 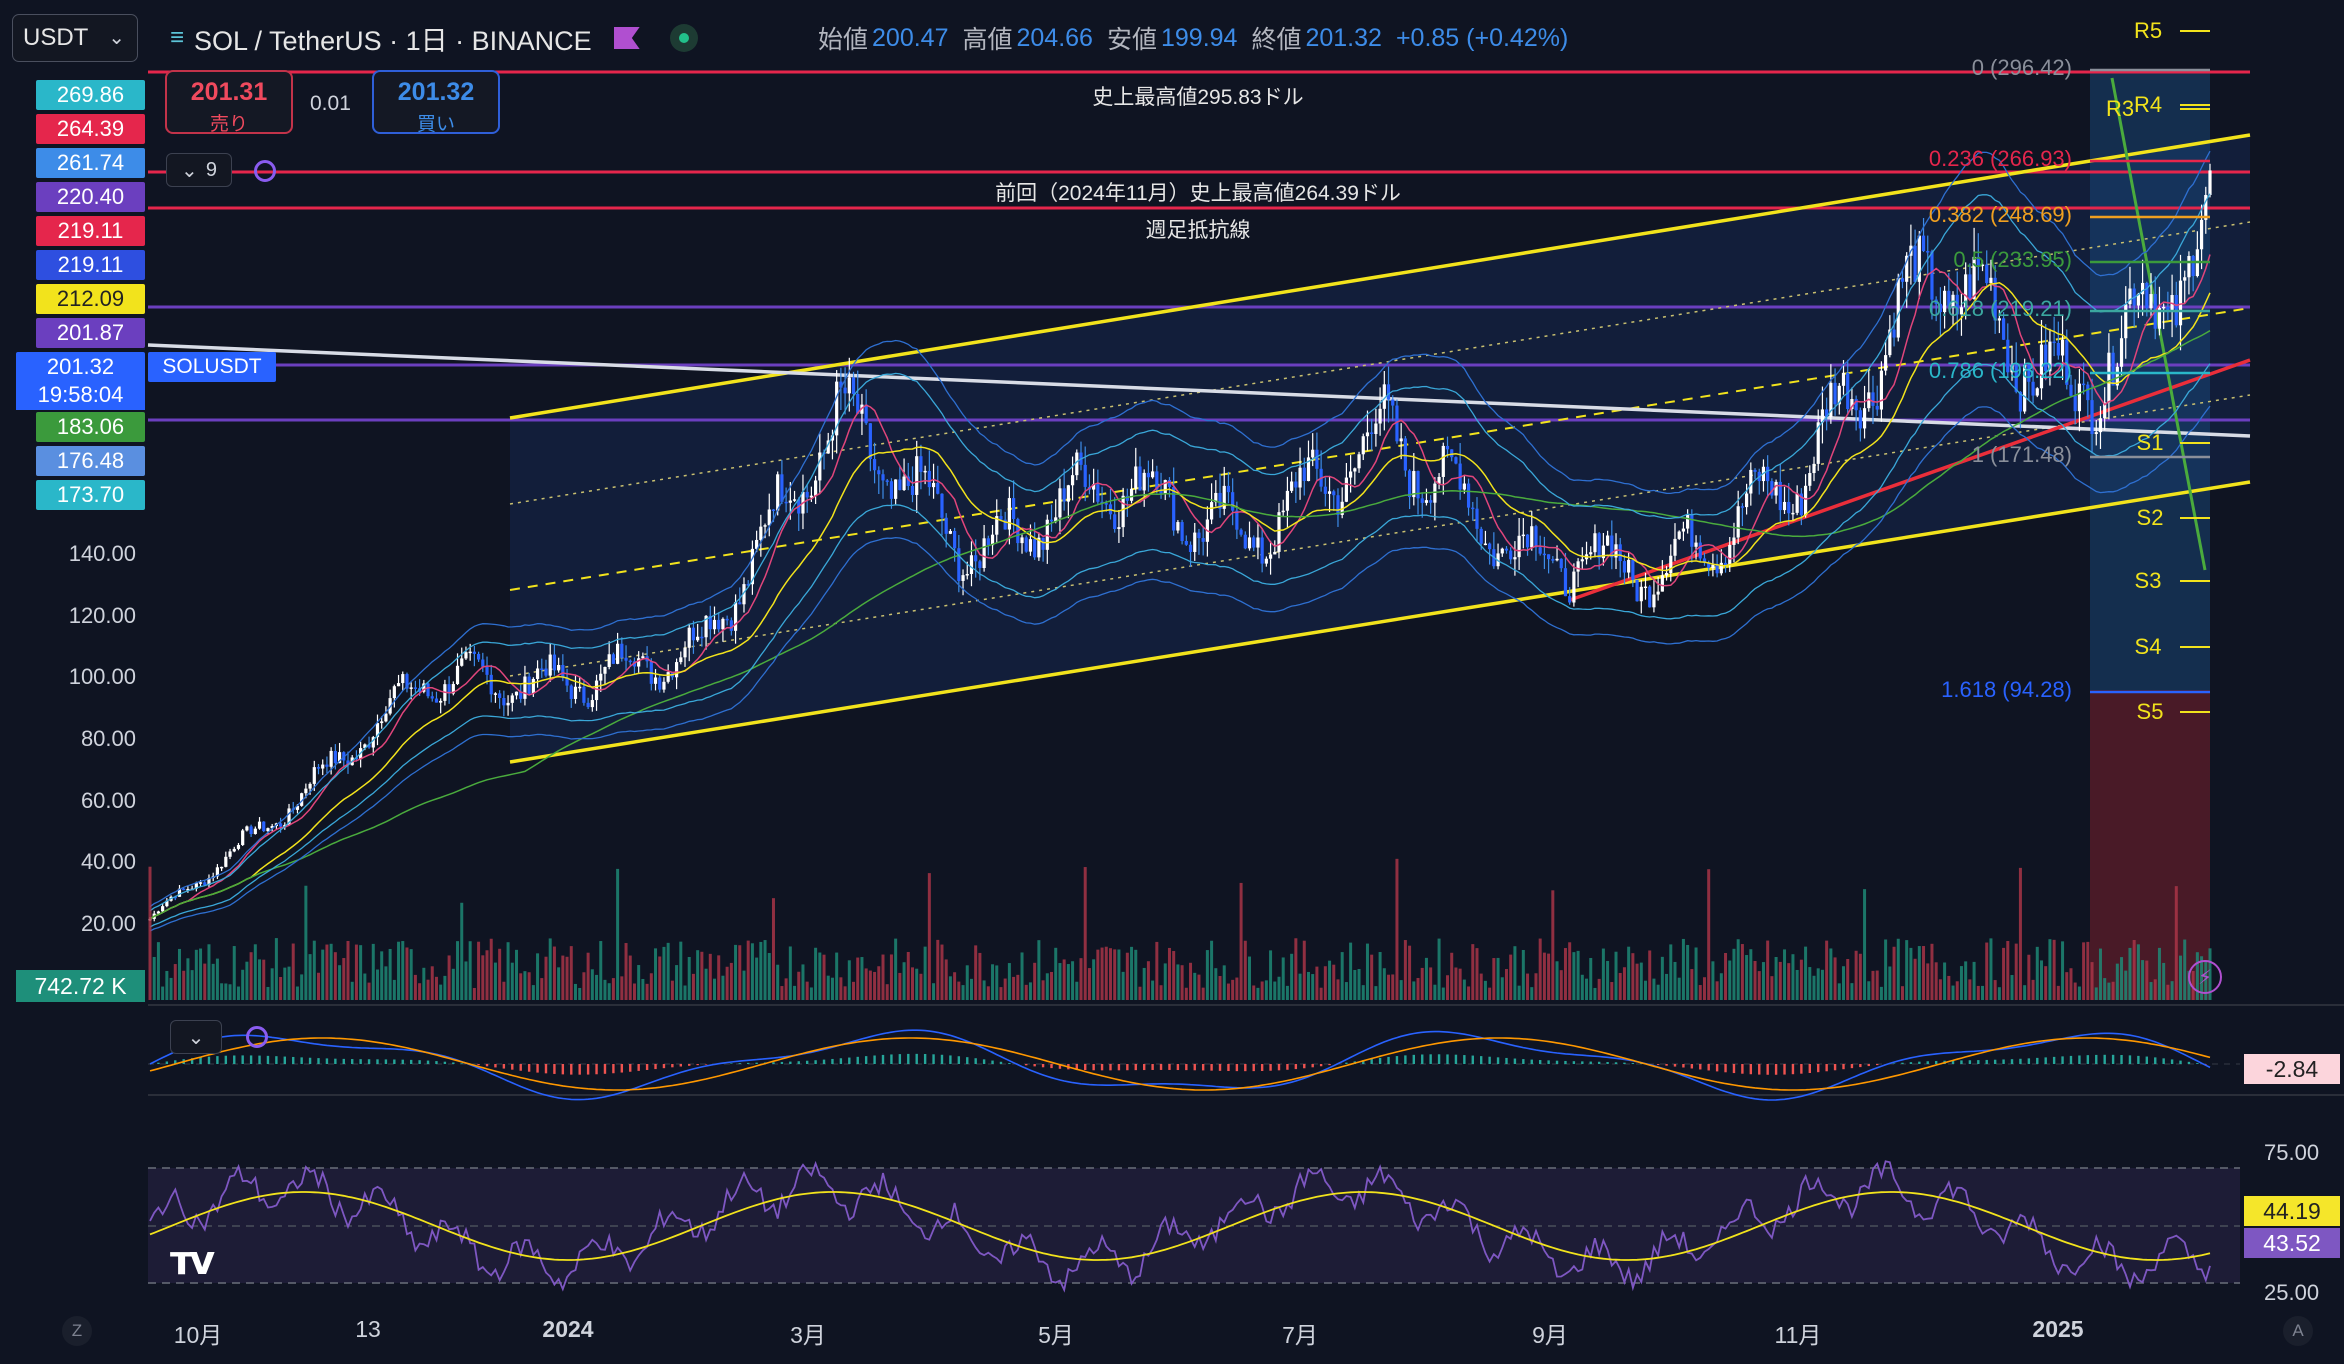 What do you see at coordinates (2022, 67) in the screenshot?
I see `fib-level-label: 0 (296.42)` at bounding box center [2022, 67].